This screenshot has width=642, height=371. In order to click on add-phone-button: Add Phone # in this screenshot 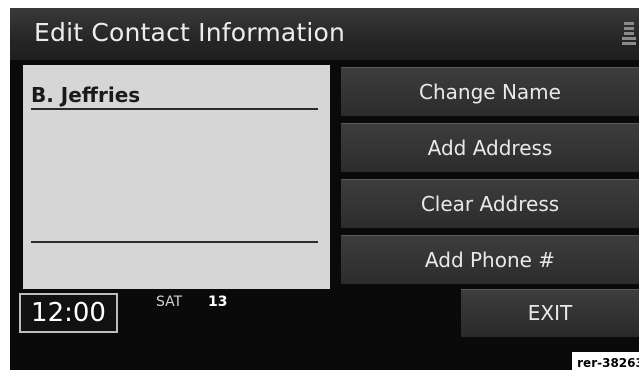, I will do `click(490, 259)`.